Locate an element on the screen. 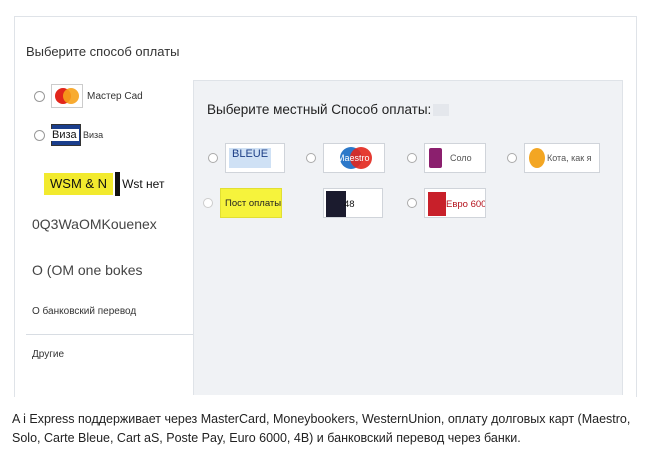  method-cartasi: Кота, как я is located at coordinates (553, 158).